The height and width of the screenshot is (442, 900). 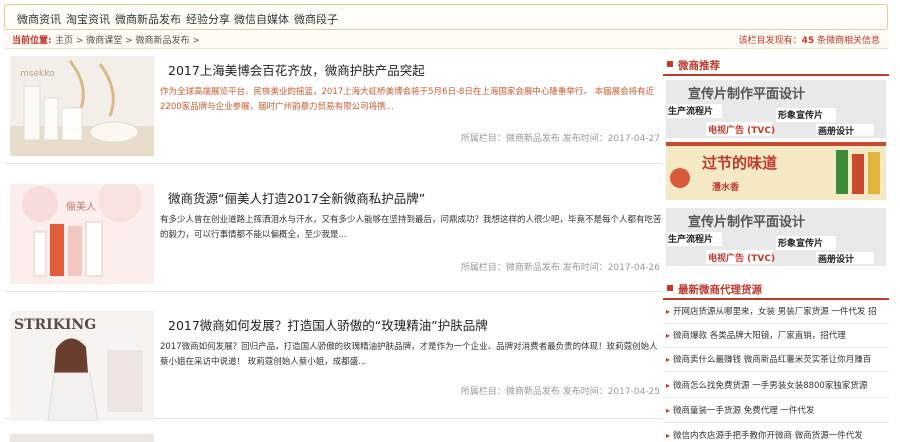 I want to click on article-title: 微商货源“俪美人打造2017全新微商私护品牌”, so click(x=296, y=197).